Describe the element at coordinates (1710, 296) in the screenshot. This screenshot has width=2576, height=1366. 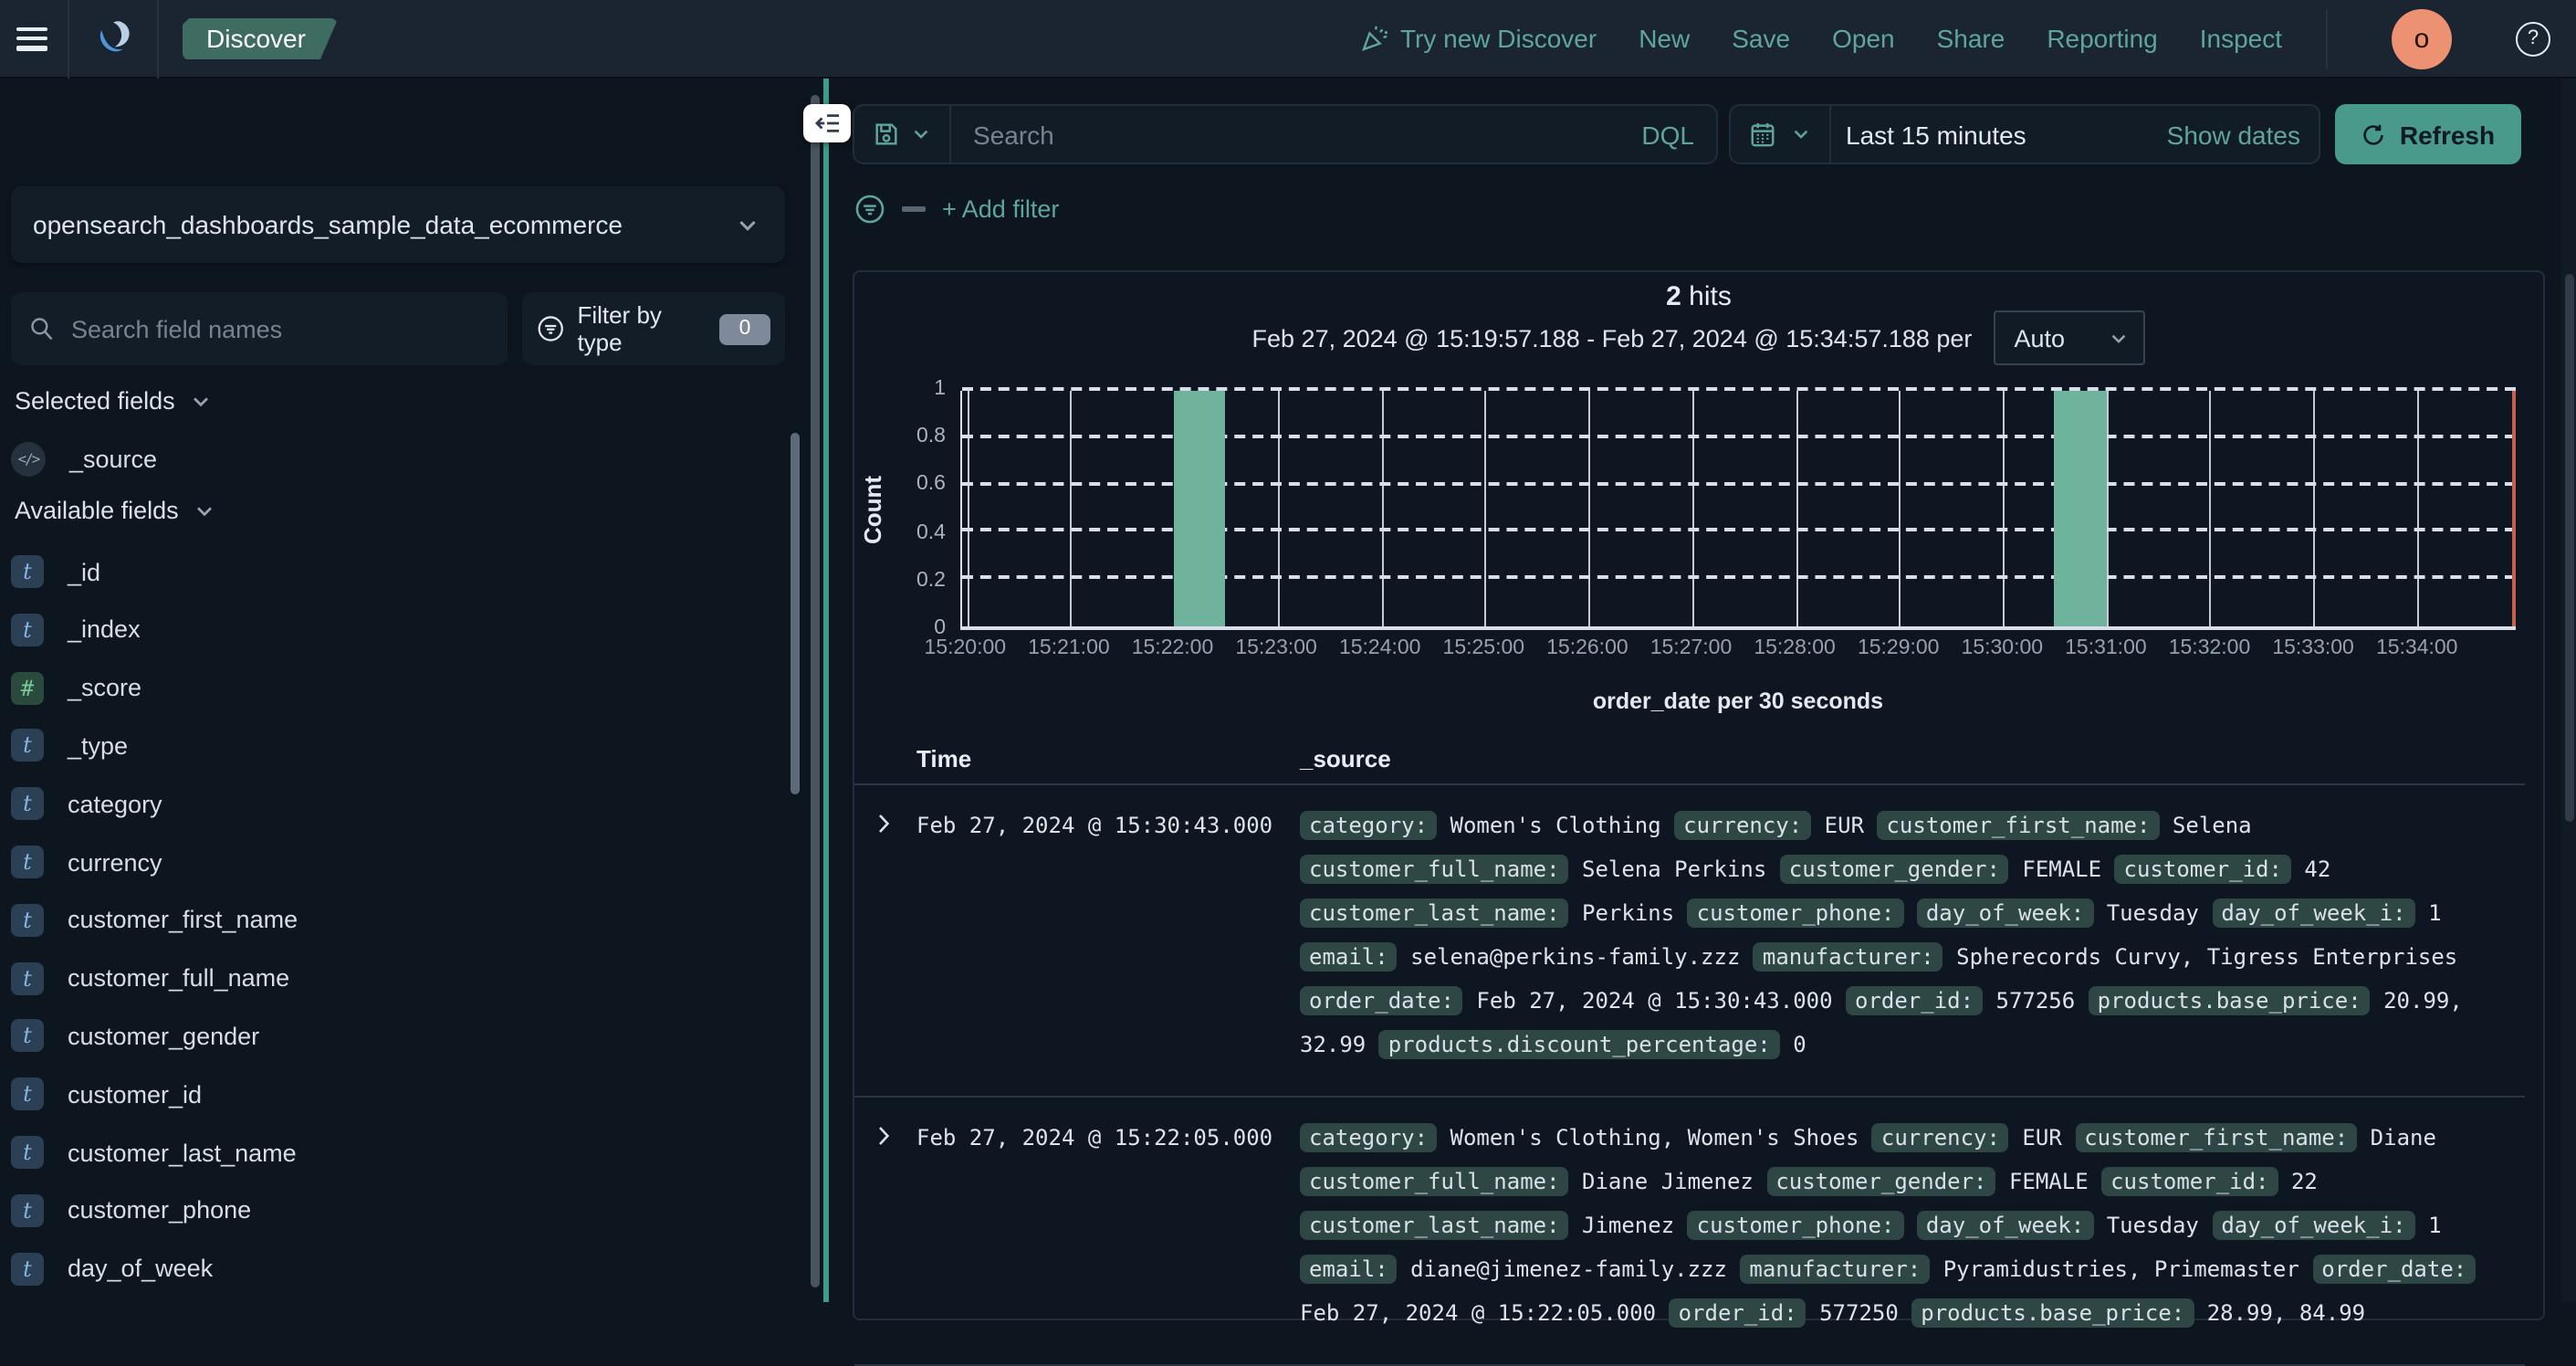
I see `hits-label: hits` at that location.